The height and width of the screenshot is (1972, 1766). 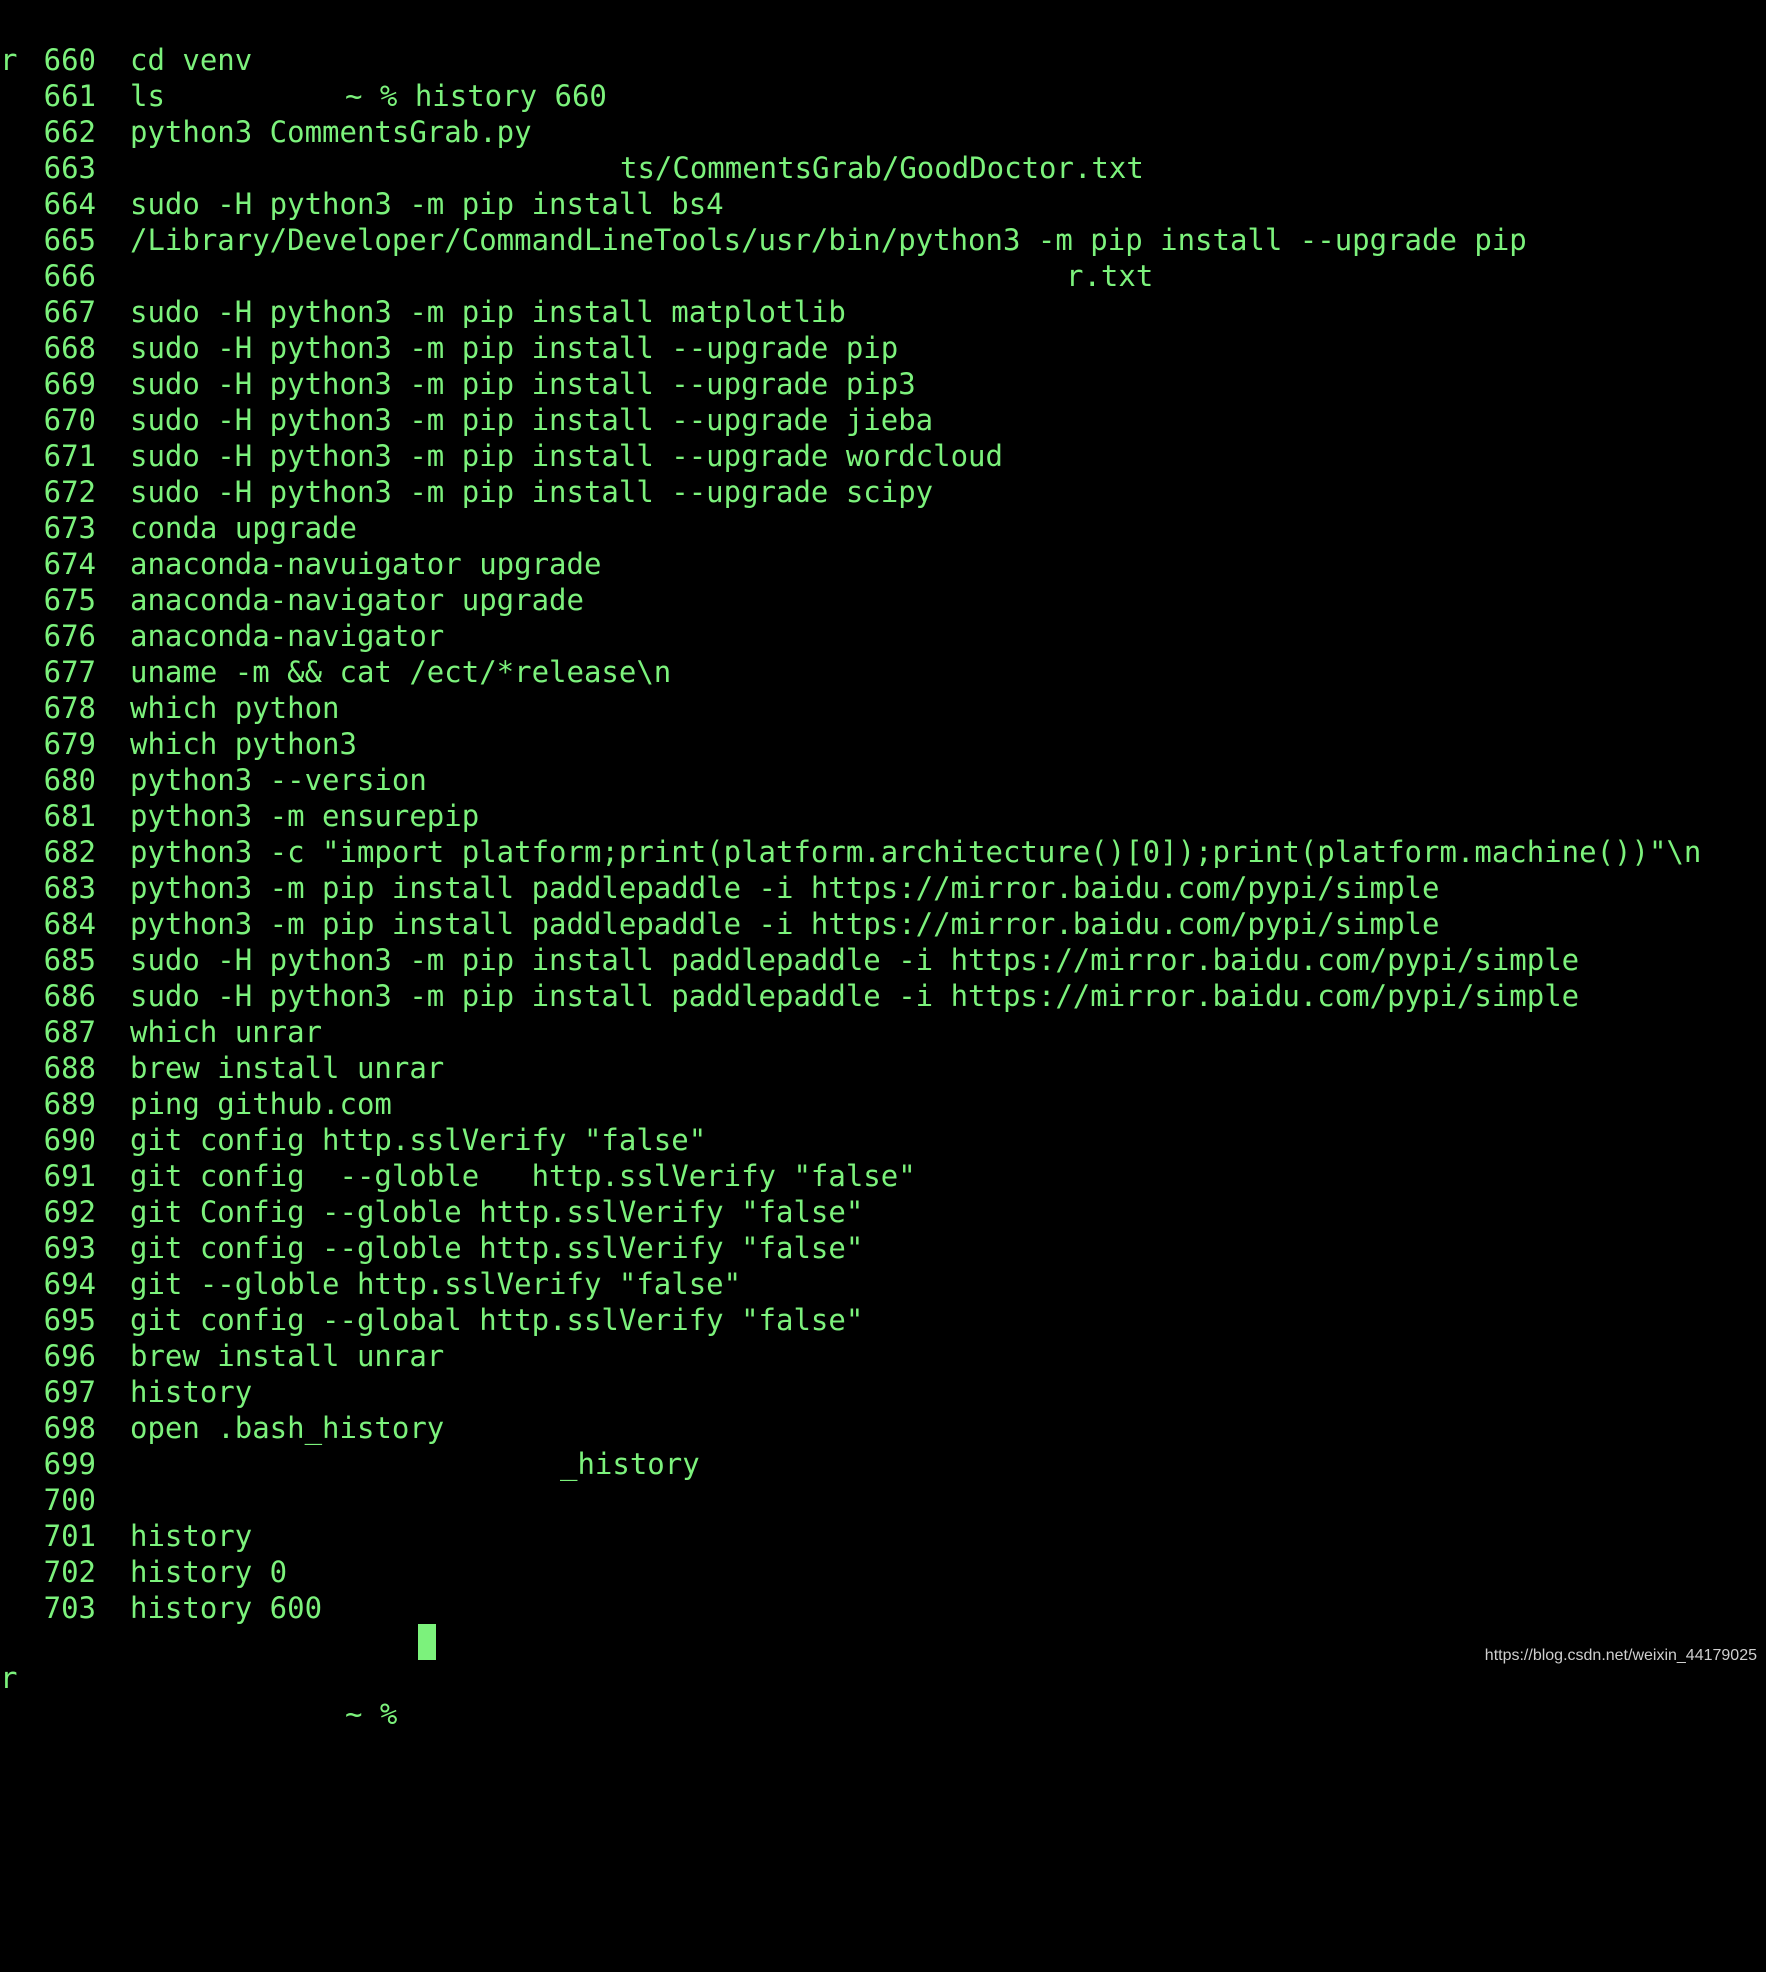 What do you see at coordinates (69, 492) in the screenshot?
I see `history-number: 672` at bounding box center [69, 492].